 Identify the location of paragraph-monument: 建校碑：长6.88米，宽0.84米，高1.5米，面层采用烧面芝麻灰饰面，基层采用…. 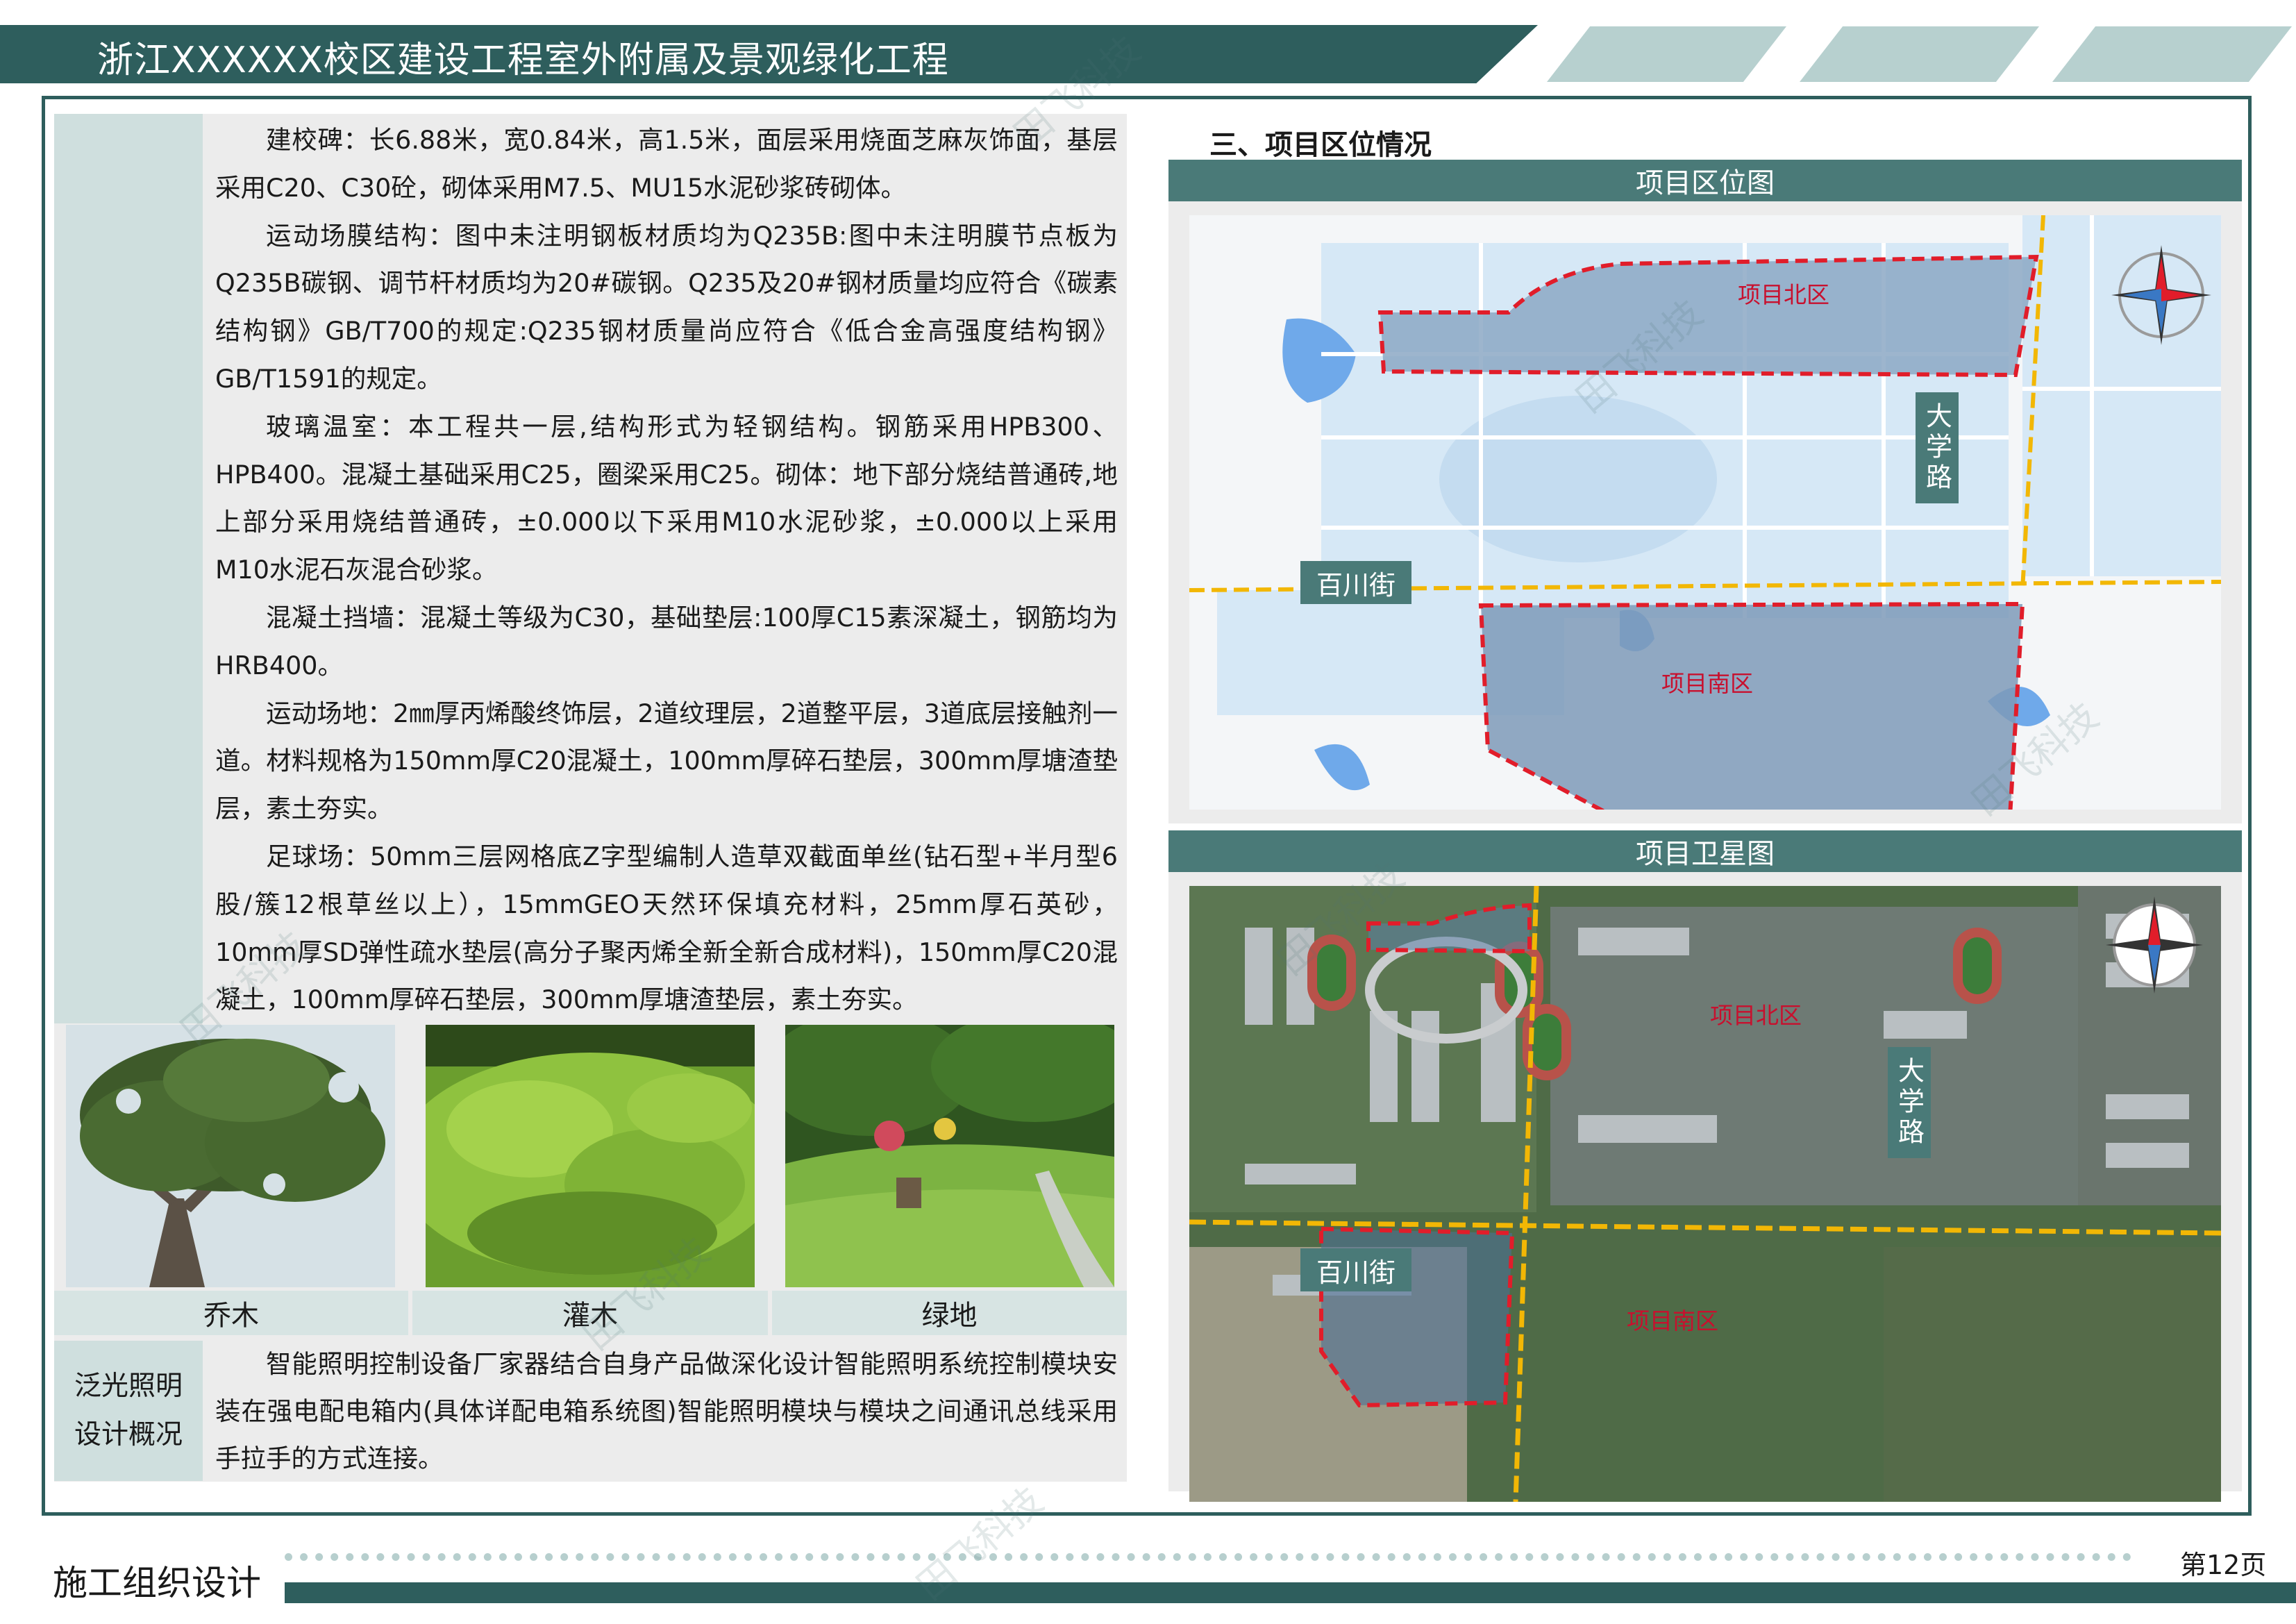
(666, 164).